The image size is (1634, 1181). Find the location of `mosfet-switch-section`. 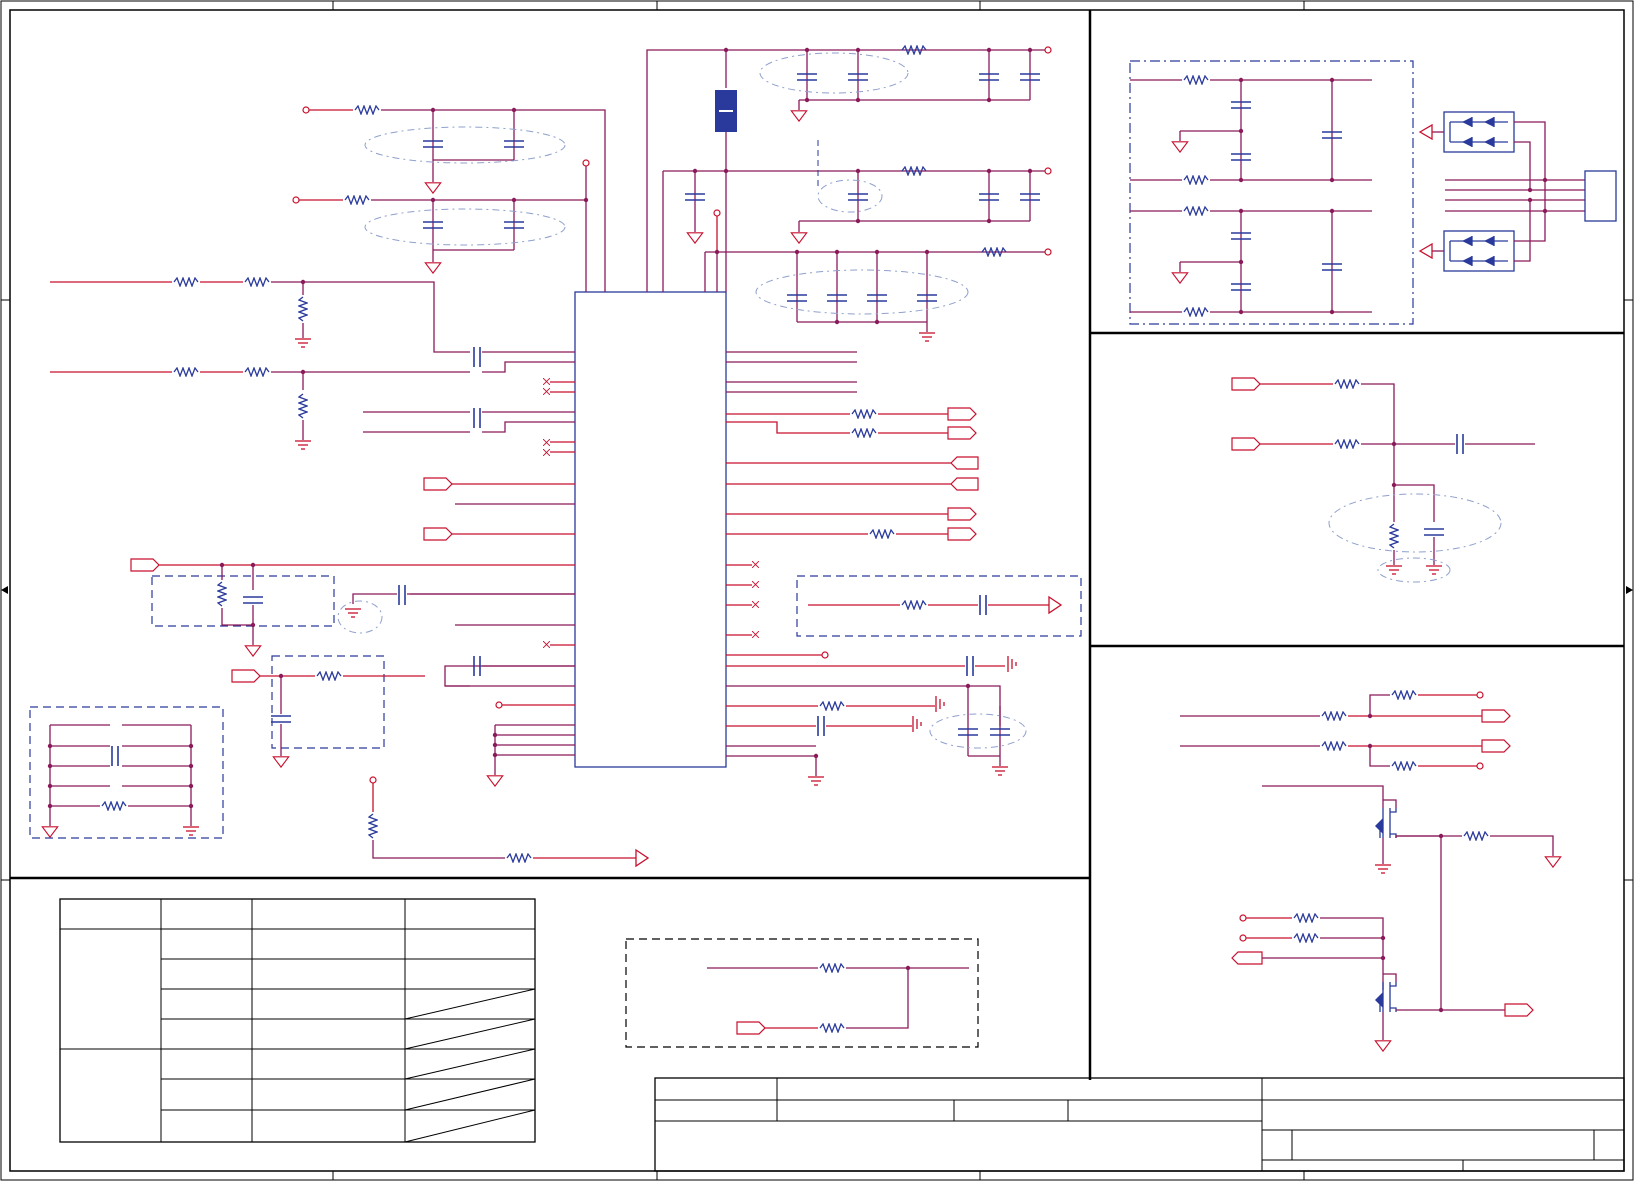

mosfet-switch-section is located at coordinates (1371, 871).